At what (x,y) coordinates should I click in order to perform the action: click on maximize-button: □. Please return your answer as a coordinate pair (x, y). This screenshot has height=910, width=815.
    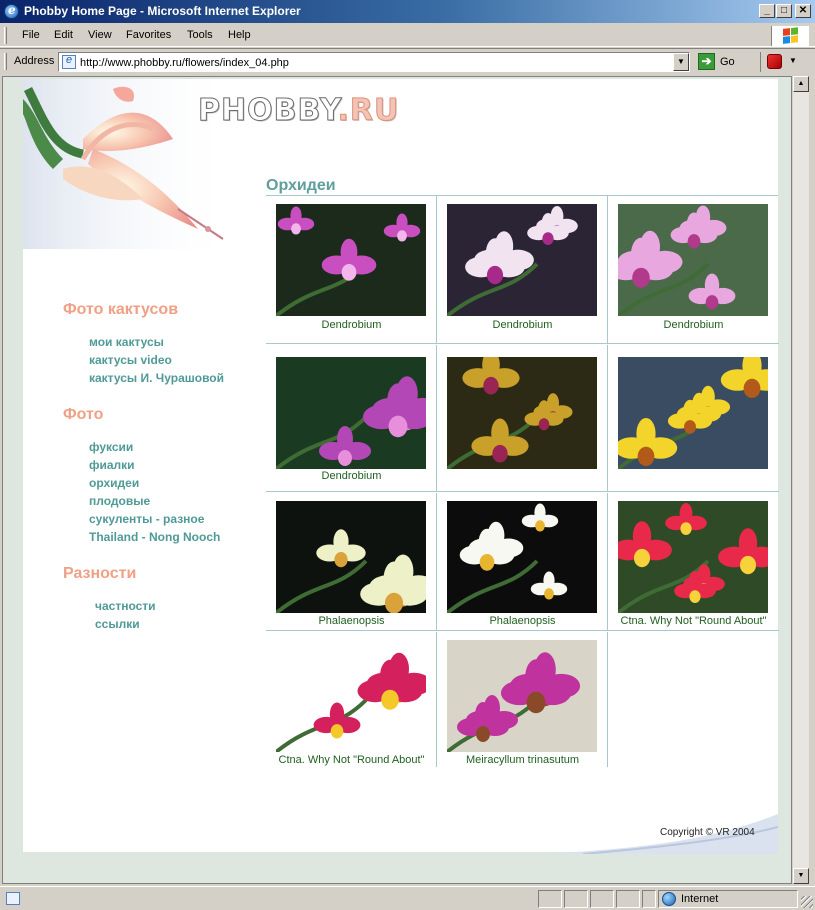
    Looking at the image, I should click on (784, 11).